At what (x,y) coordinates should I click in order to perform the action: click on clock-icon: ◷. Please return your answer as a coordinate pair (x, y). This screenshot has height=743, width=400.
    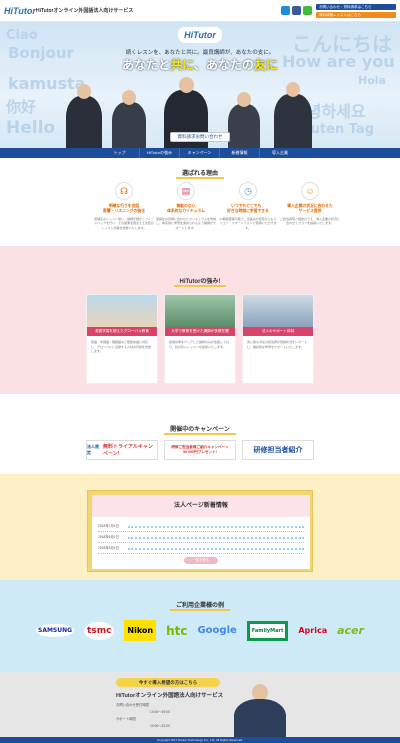
    Looking at the image, I should click on (248, 191).